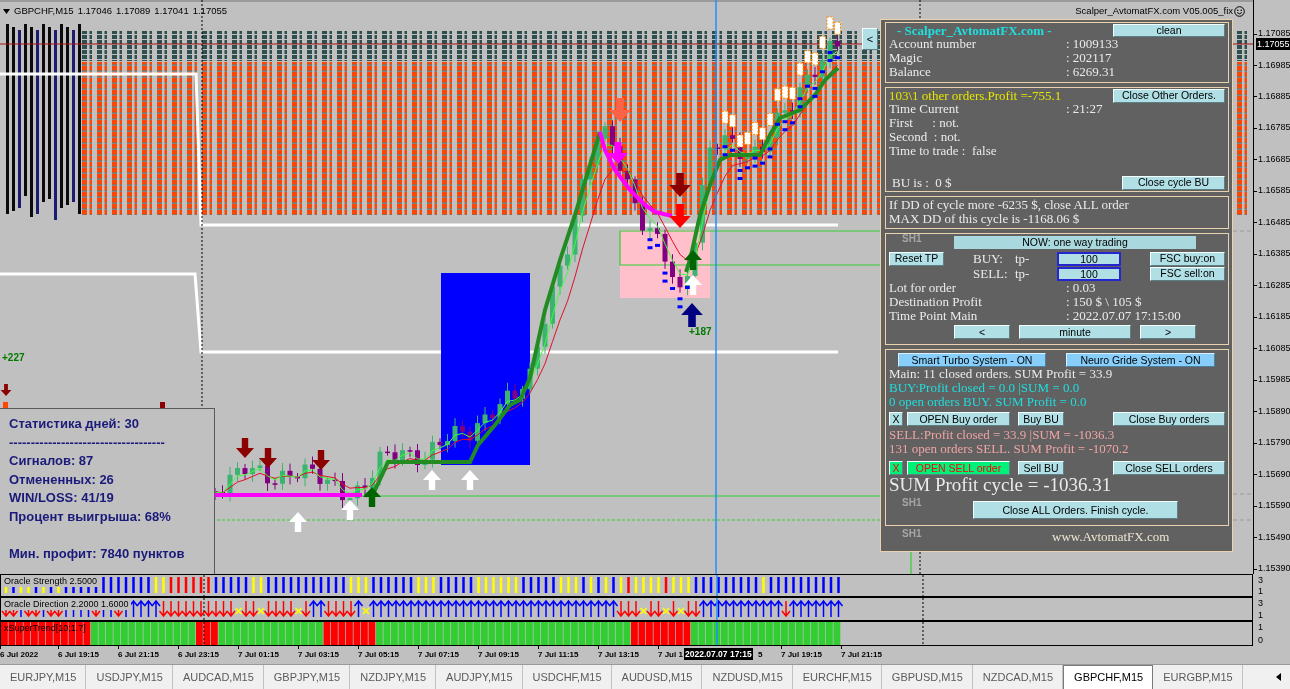 This screenshot has height=689, width=1290. What do you see at coordinates (670, 654) in the screenshot?
I see `time-label: 7 Jul 1` at bounding box center [670, 654].